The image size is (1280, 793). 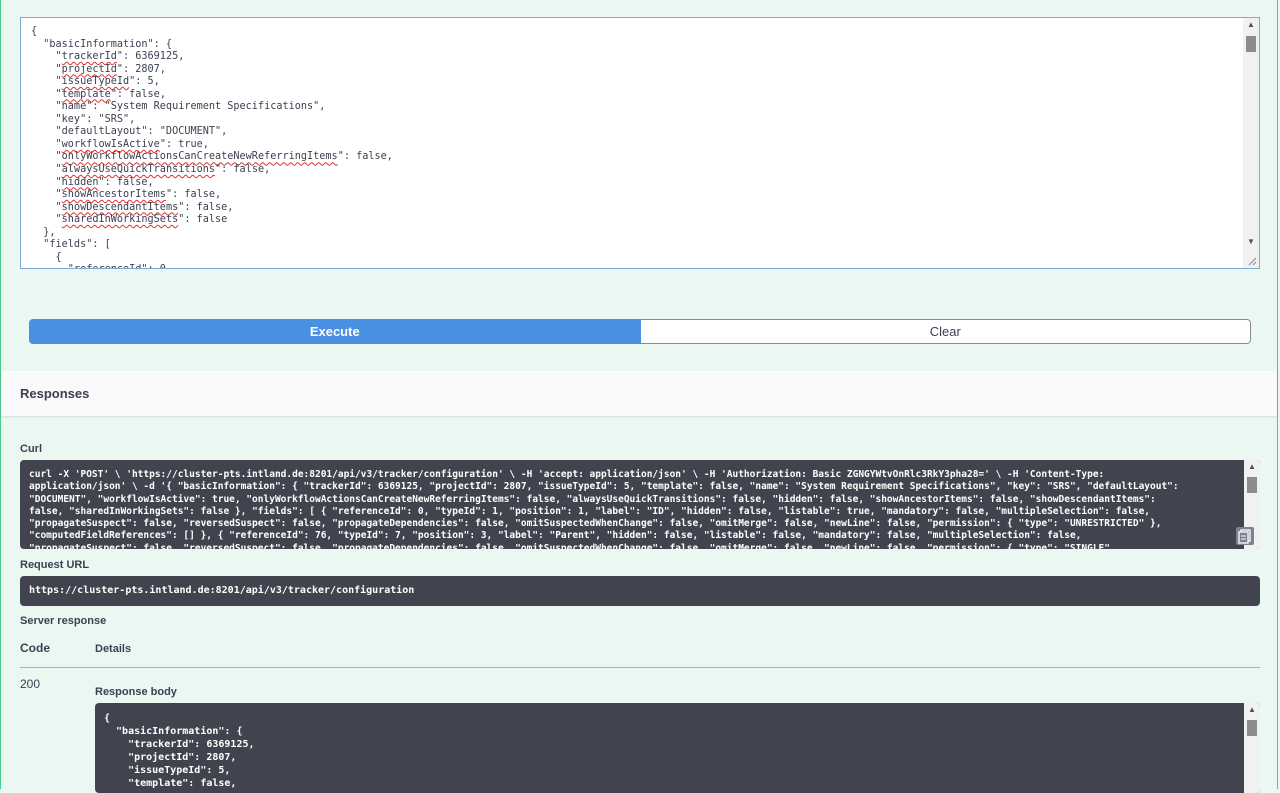 What do you see at coordinates (101, 266) in the screenshot?
I see `request-body-line: "referenceId": 0,` at bounding box center [101, 266].